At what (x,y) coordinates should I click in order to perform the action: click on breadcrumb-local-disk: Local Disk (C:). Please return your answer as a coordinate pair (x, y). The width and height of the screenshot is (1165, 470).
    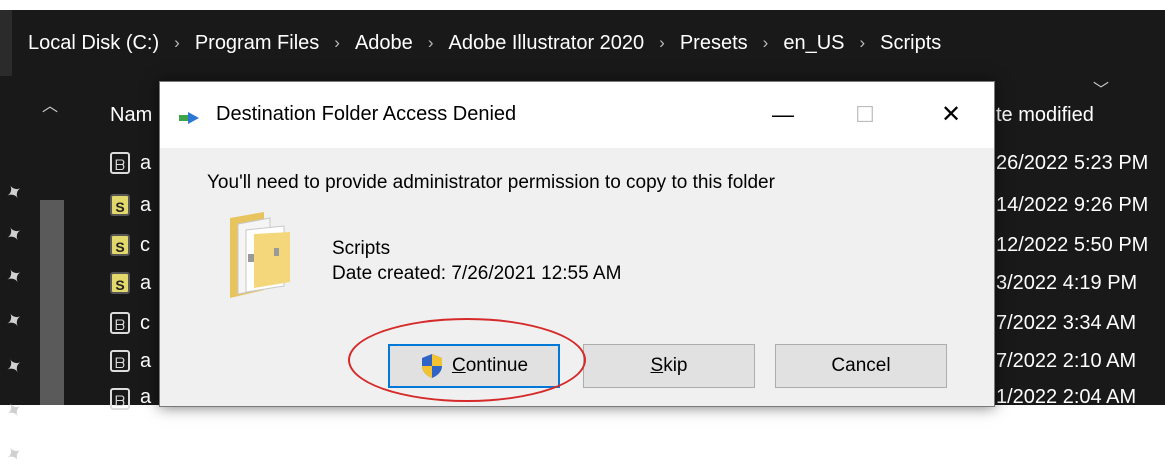
    Looking at the image, I should click on (93, 43).